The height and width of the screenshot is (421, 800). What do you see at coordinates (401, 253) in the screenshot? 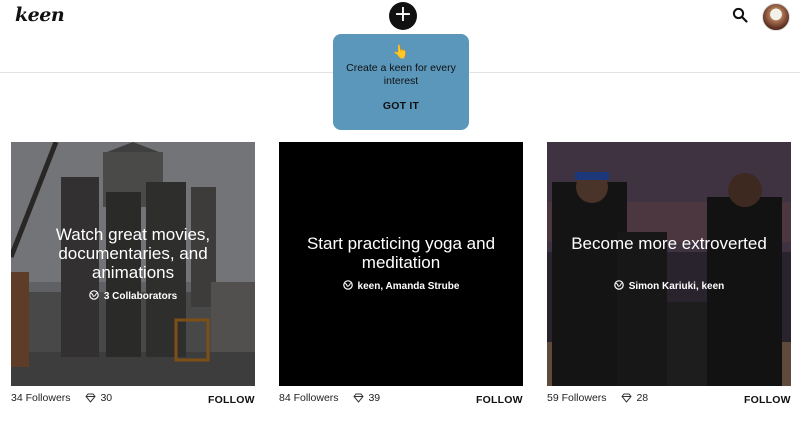
I see `card-title: Start practicing yoga and meditation` at bounding box center [401, 253].